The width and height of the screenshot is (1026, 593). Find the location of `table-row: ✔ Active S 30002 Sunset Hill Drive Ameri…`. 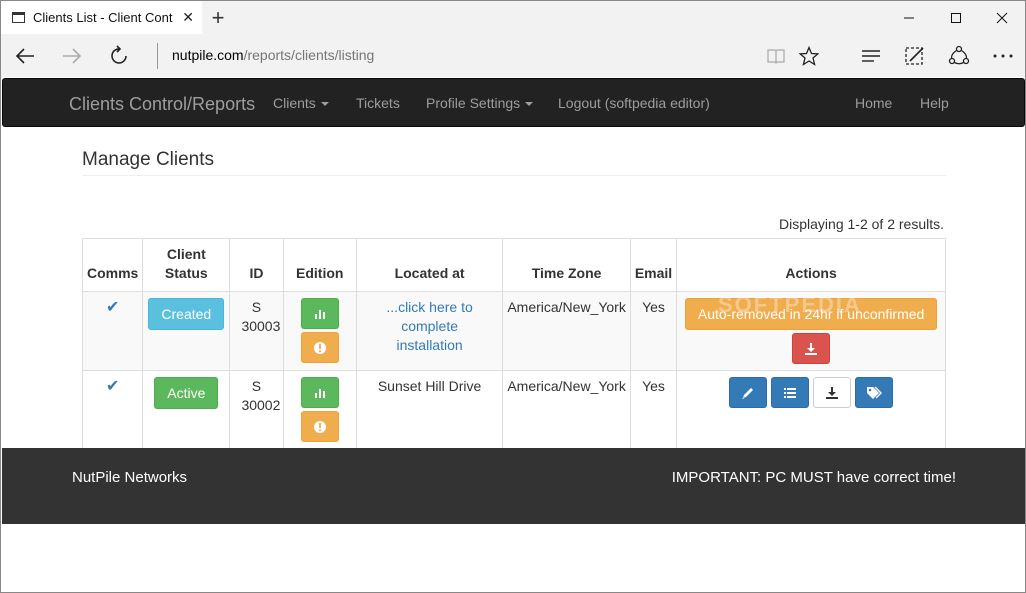

table-row: ✔ Active S 30002 Sunset Hill Drive Ameri… is located at coordinates (513, 409).